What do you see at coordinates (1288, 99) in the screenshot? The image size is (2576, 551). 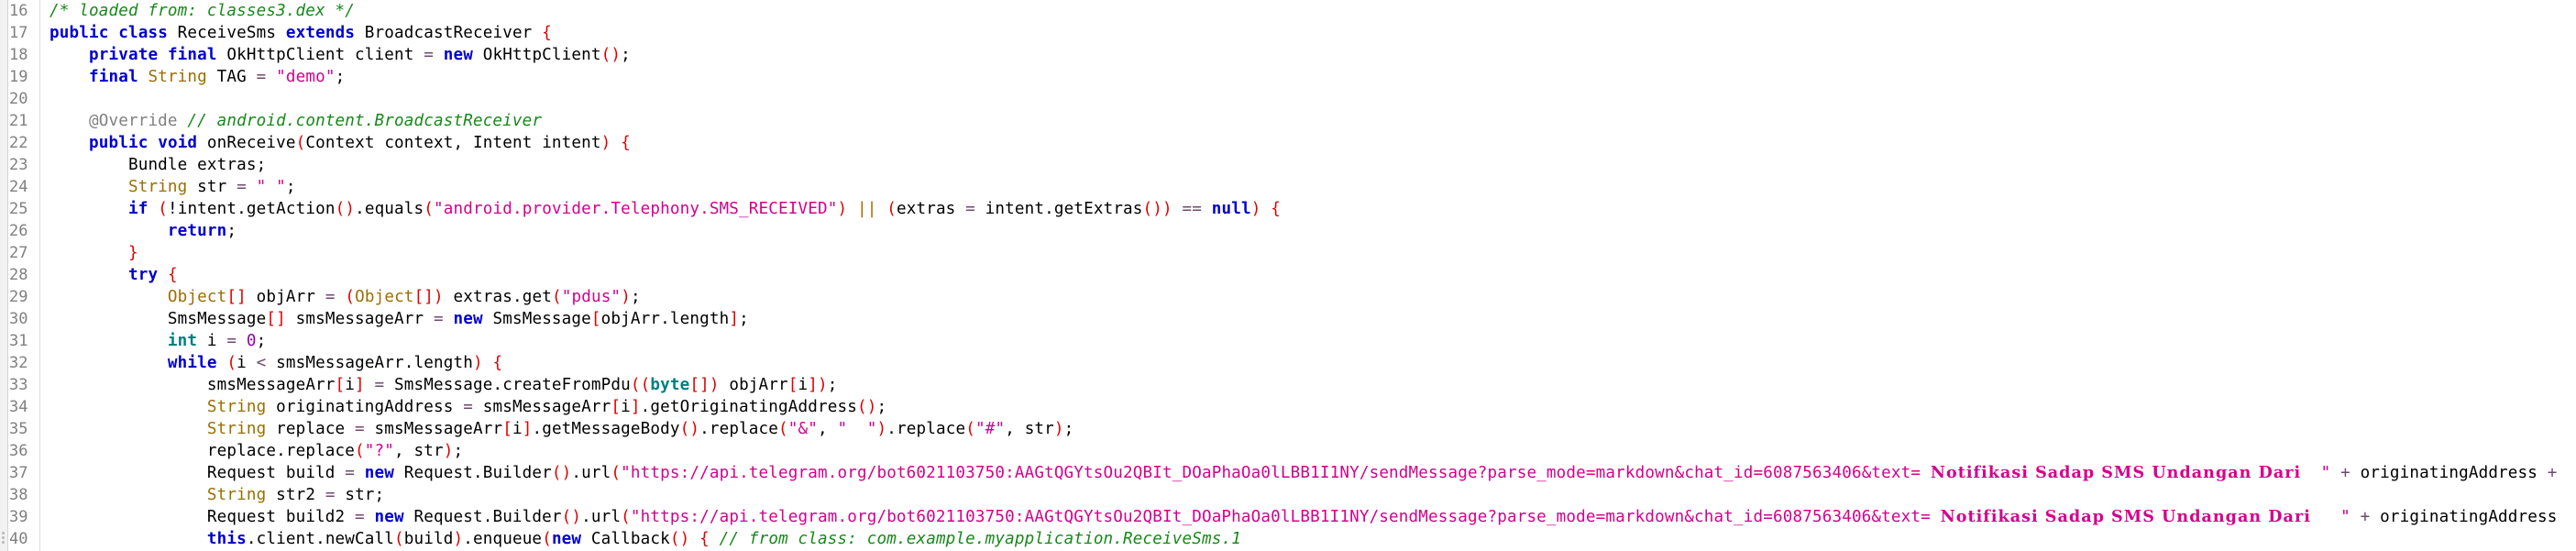 I see `code-line: 20` at bounding box center [1288, 99].